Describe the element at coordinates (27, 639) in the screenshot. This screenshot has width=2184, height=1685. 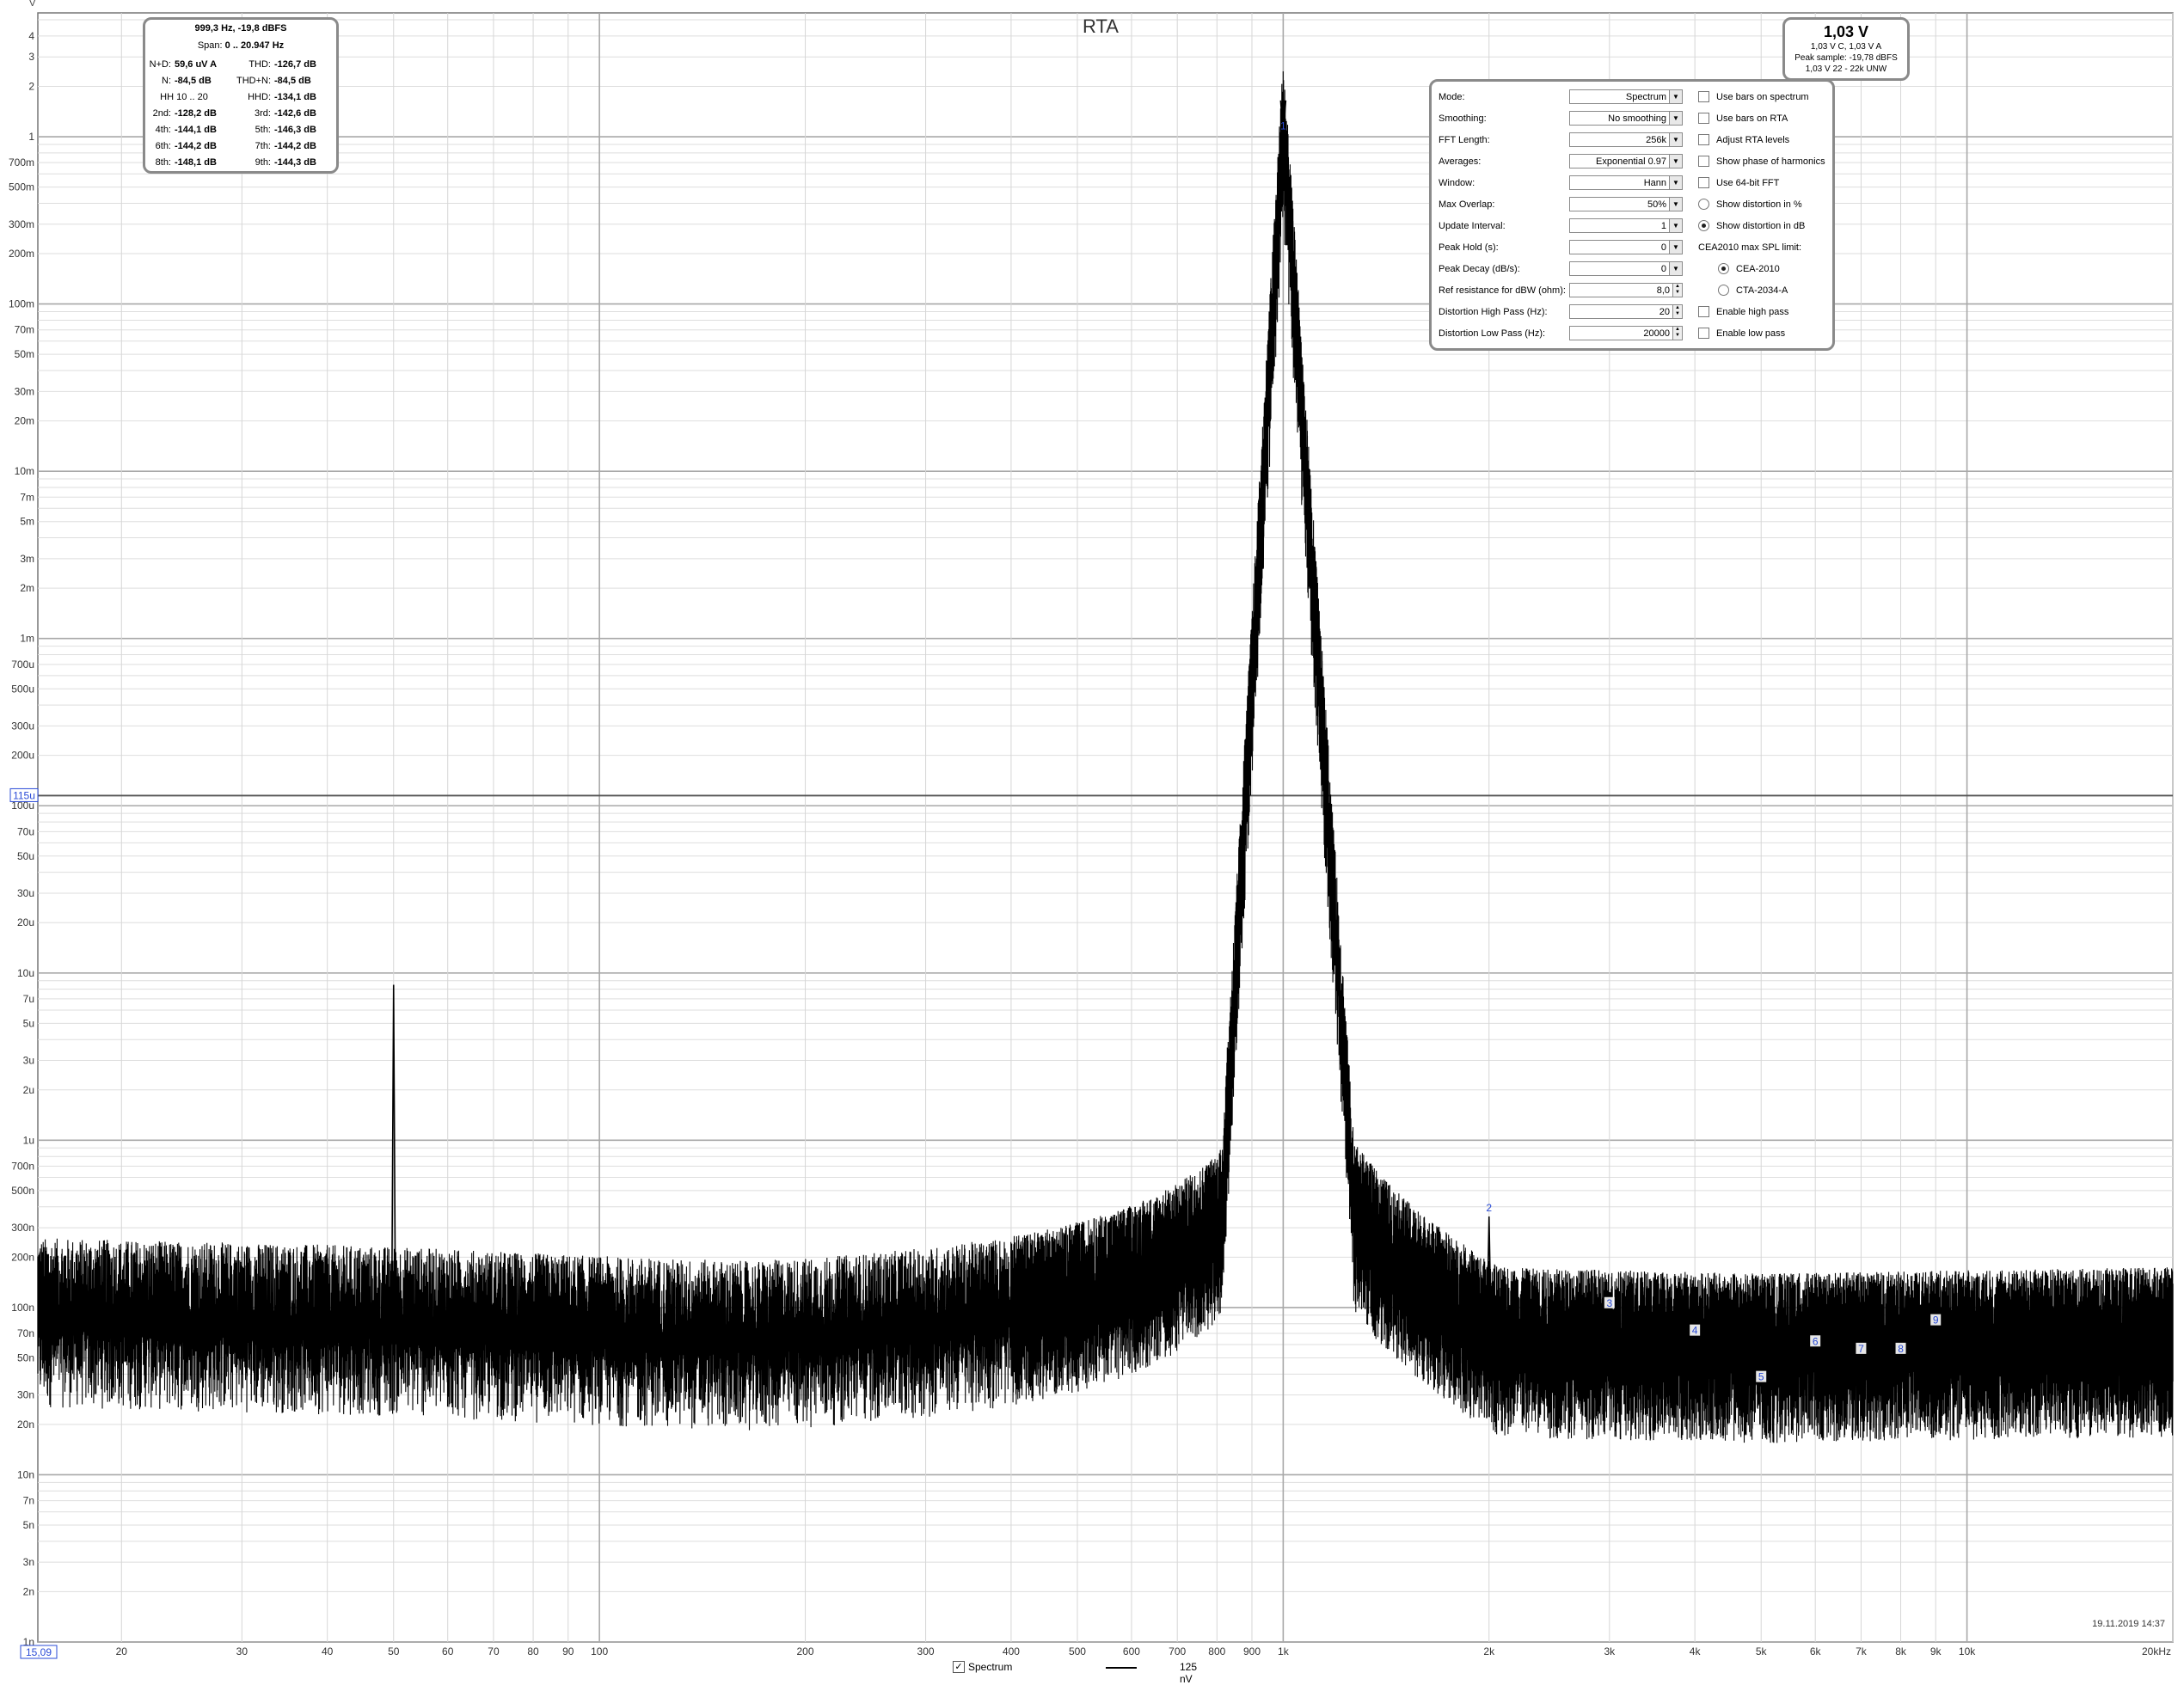
I see `y-tick-label: 1m` at that location.